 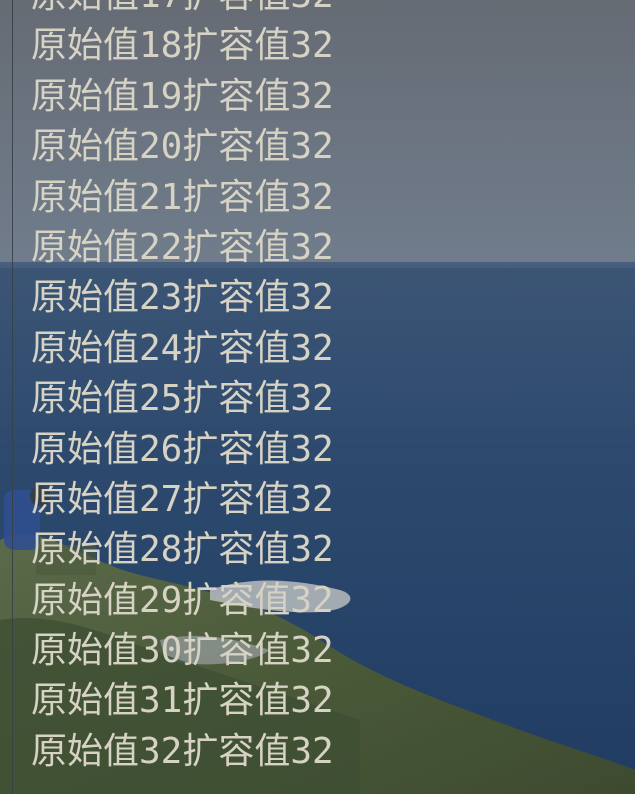 What do you see at coordinates (182, 46) in the screenshot?
I see `console-line: 原始值18扩容值32` at bounding box center [182, 46].